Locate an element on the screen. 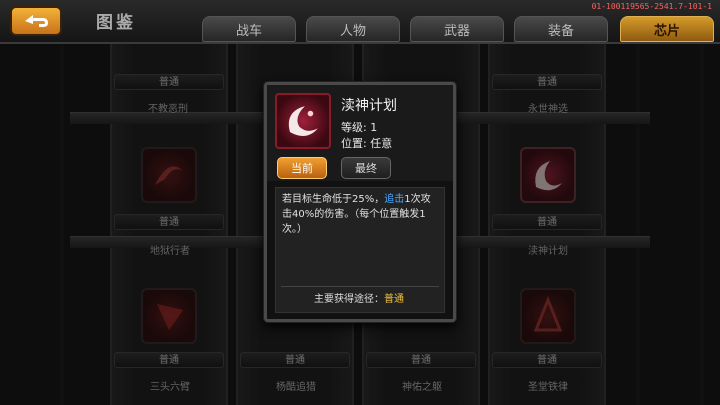  desc-keyword: 追击 is located at coordinates (394, 199).